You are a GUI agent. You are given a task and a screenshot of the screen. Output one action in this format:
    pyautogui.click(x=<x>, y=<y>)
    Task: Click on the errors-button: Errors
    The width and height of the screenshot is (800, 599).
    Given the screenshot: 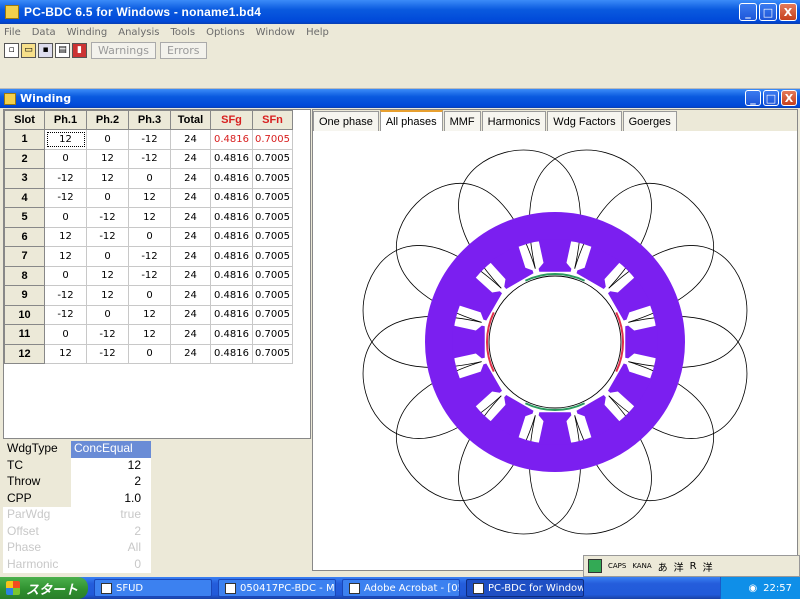 What is the action you would take?
    pyautogui.click(x=183, y=50)
    